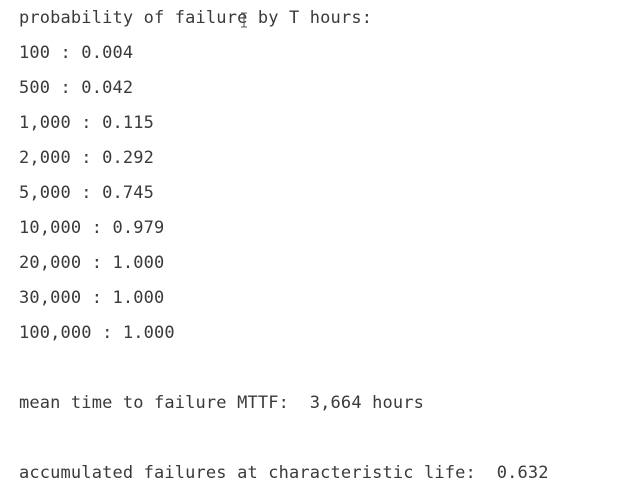 Image resolution: width=644 pixels, height=503 pixels. Describe the element at coordinates (76, 53) in the screenshot. I see `probability-row: 100 : 0.004` at that location.